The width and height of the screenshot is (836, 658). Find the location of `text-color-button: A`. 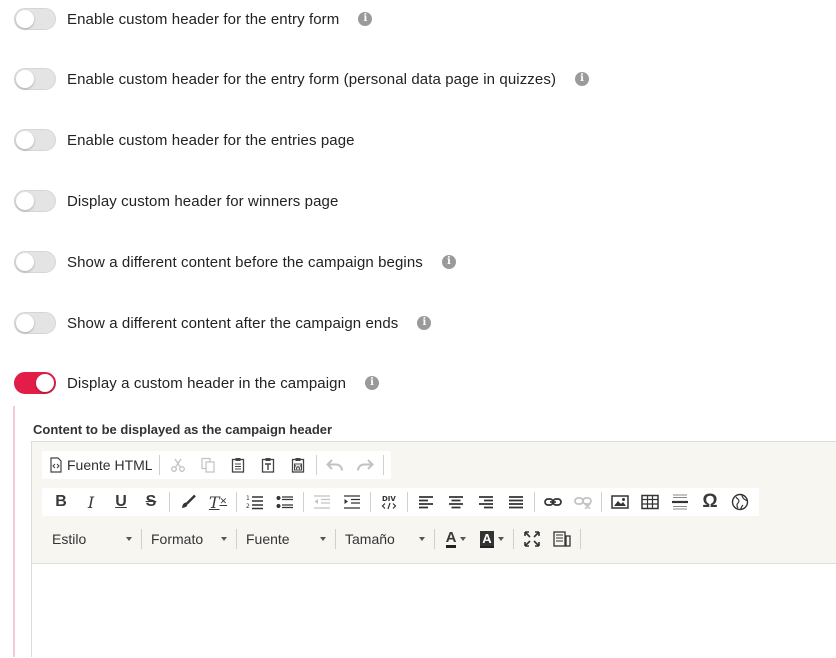

text-color-button: A is located at coordinates (456, 539).